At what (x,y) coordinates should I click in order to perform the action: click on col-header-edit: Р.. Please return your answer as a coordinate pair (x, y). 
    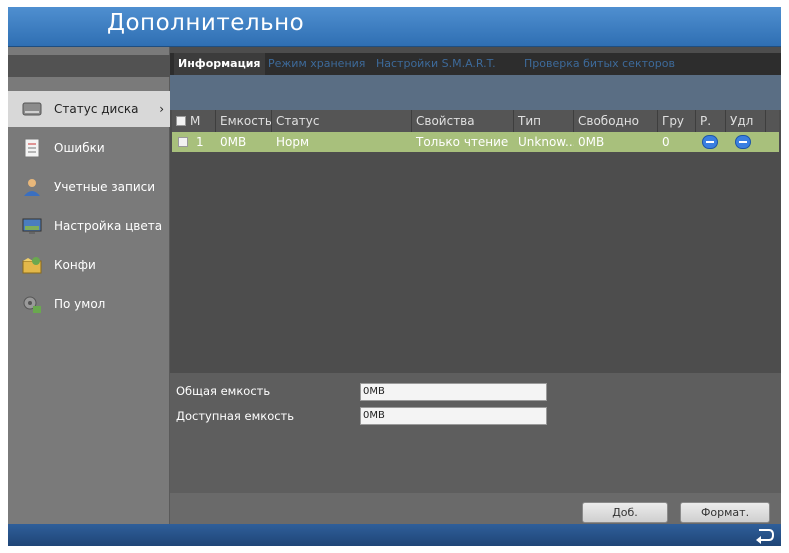
    Looking at the image, I should click on (711, 121).